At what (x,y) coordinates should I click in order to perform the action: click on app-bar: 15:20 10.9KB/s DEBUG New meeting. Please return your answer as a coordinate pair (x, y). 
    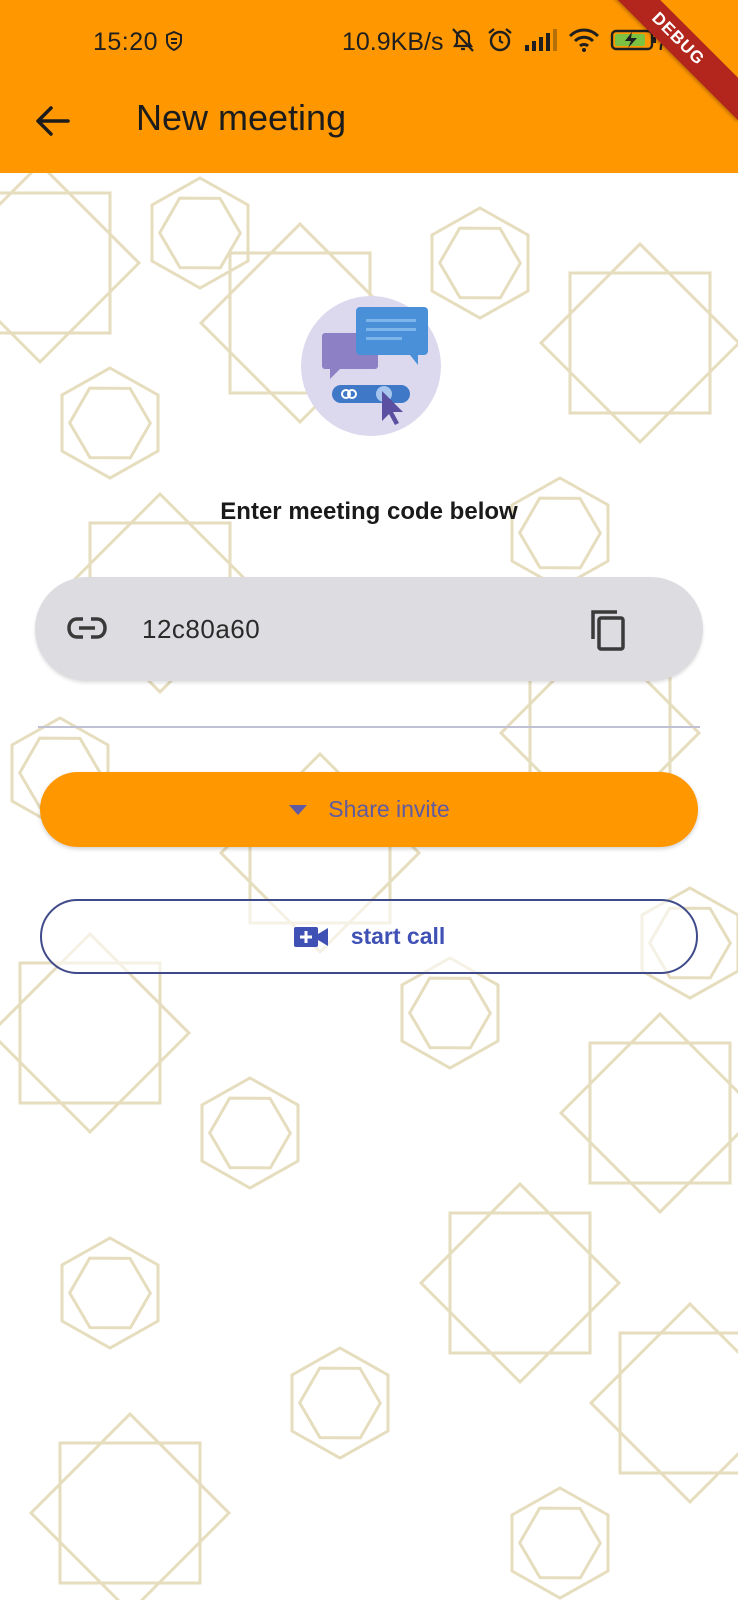
    Looking at the image, I should click on (369, 86).